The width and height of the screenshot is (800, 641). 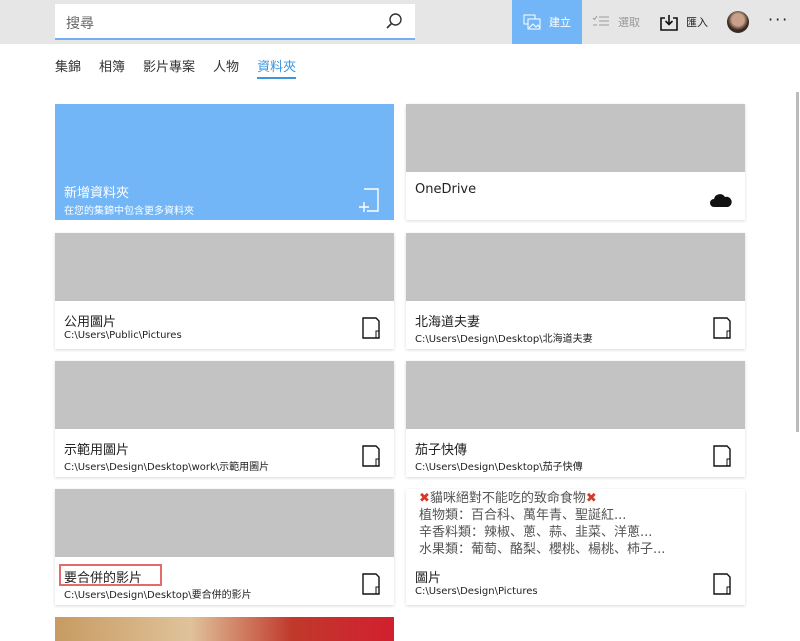 I want to click on avatar, so click(x=738, y=22).